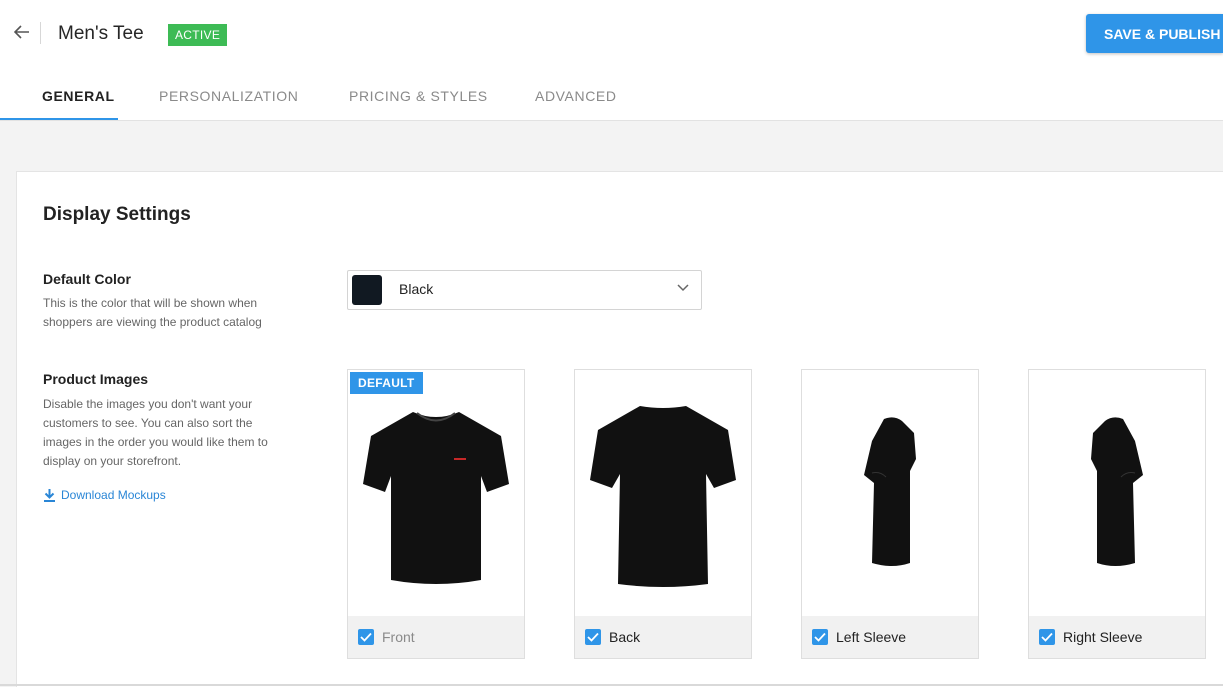 This screenshot has width=1223, height=687. What do you see at coordinates (524, 290) in the screenshot?
I see `default-color-select: Black` at bounding box center [524, 290].